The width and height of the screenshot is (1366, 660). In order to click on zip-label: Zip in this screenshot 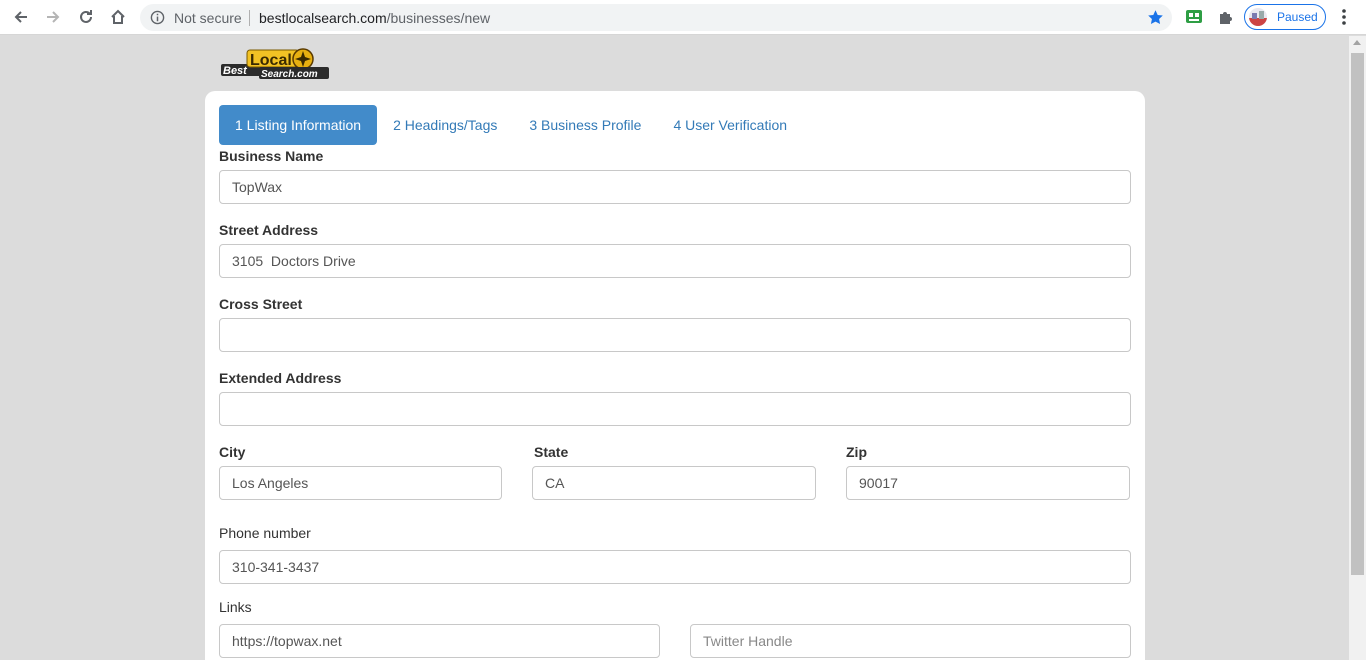, I will do `click(856, 452)`.